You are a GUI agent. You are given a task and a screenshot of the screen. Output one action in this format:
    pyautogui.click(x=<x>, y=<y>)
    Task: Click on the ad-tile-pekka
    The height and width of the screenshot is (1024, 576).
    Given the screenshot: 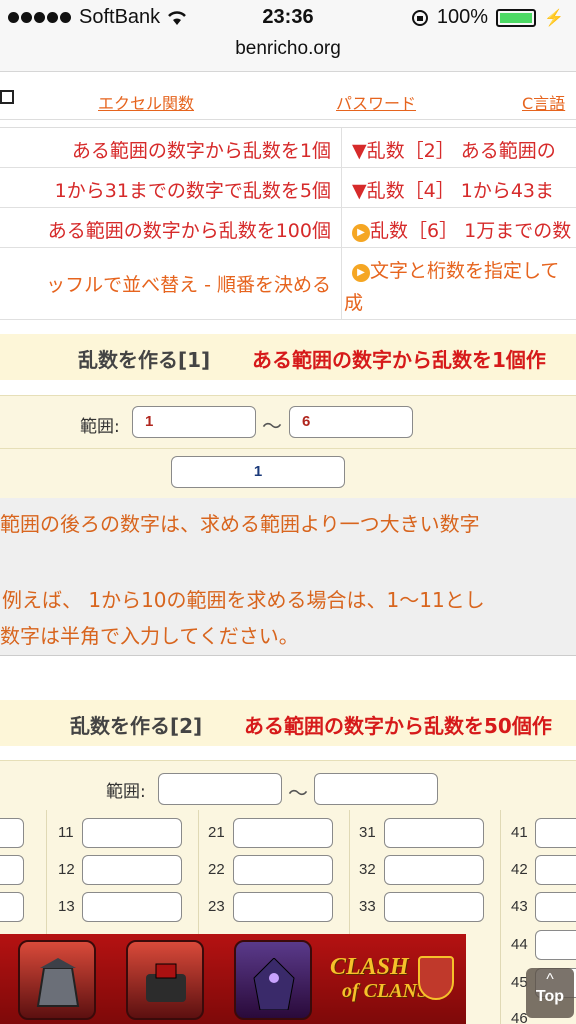 What is the action you would take?
    pyautogui.click(x=273, y=980)
    